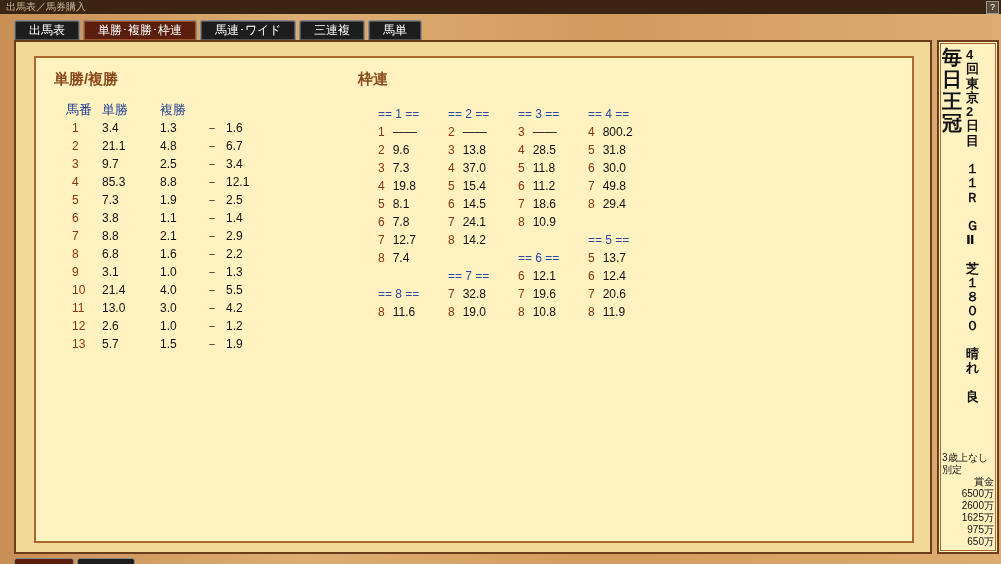  What do you see at coordinates (614, 150) in the screenshot?
I see `bracket-odds: 31.8` at bounding box center [614, 150].